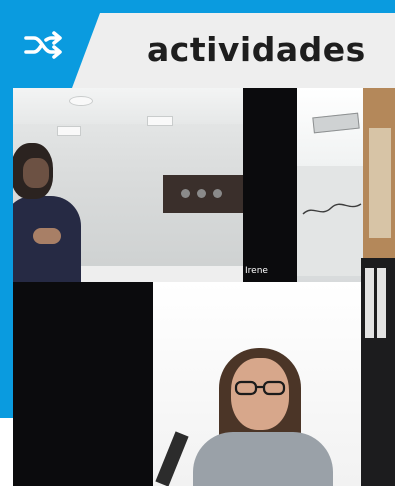  I want to click on bookshelf-inner, so click(380, 183).